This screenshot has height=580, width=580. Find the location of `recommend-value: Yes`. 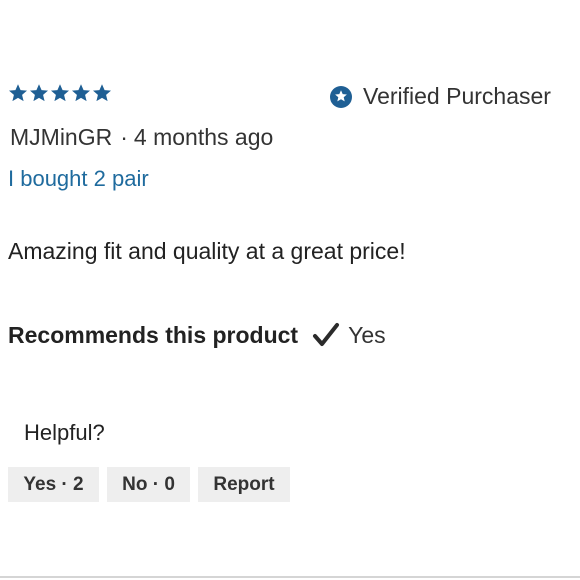

recommend-value: Yes is located at coordinates (367, 334).